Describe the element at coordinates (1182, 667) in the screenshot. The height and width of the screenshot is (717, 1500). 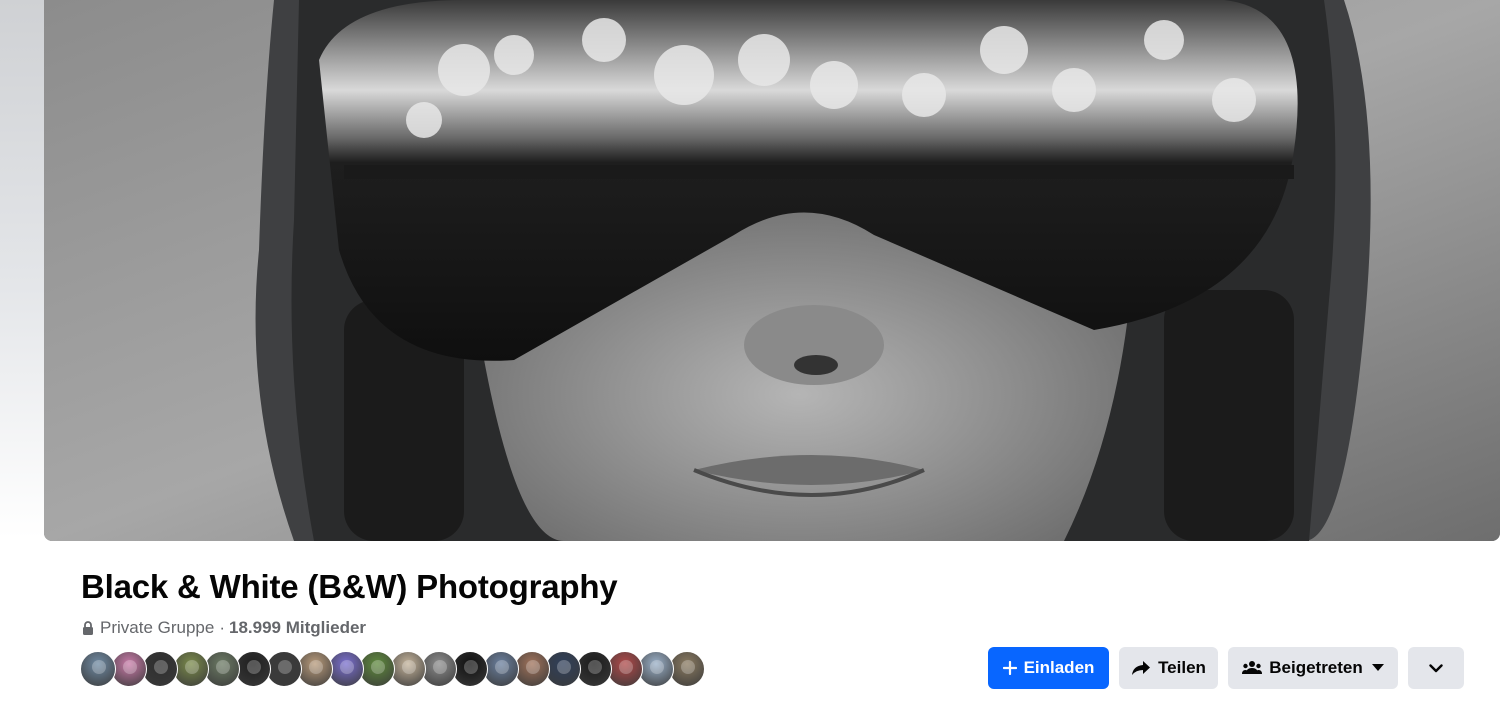
I see `share-label: Teilen` at that location.